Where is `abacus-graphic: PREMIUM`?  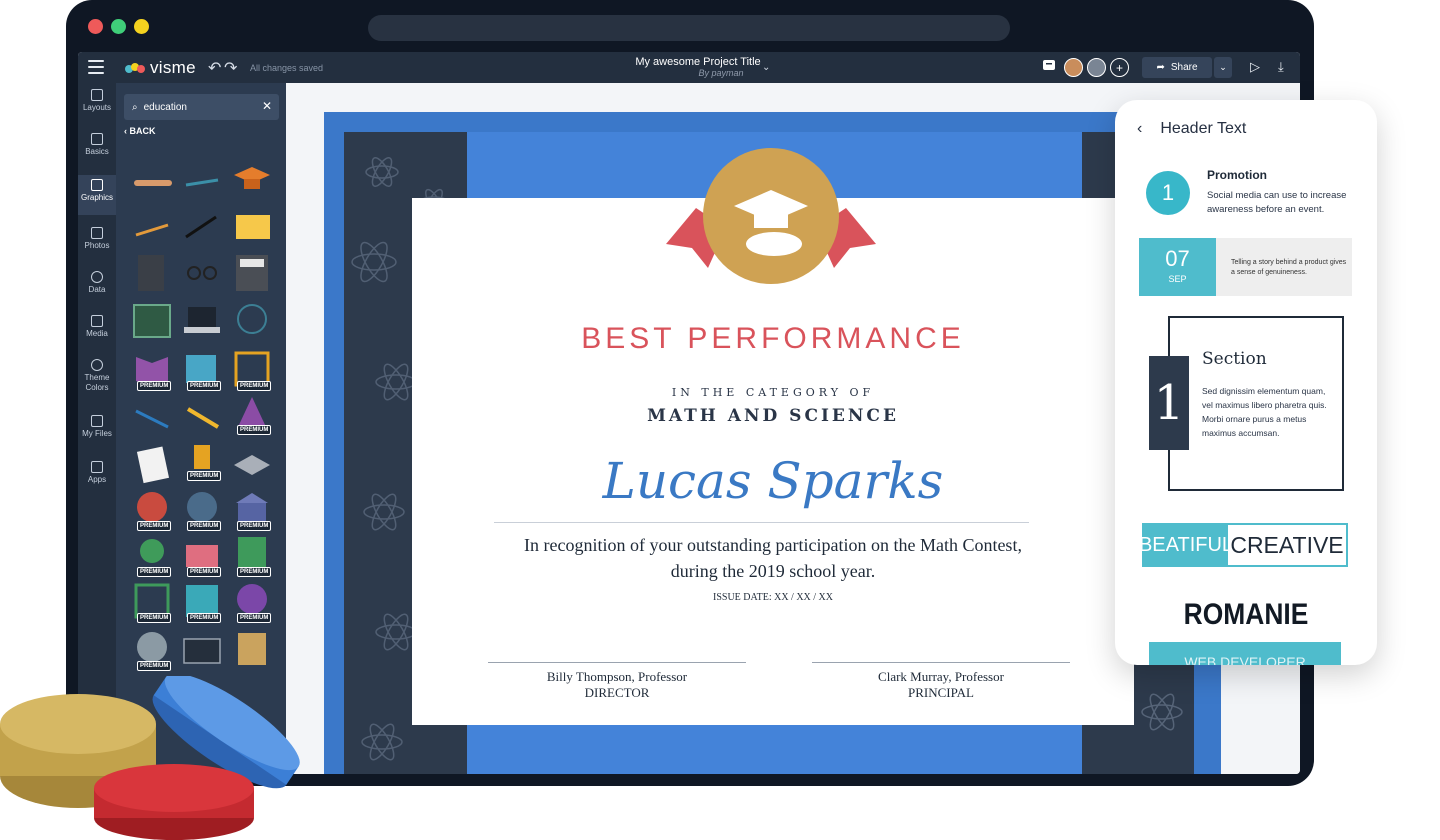 abacus-graphic: PREMIUM is located at coordinates (252, 370).